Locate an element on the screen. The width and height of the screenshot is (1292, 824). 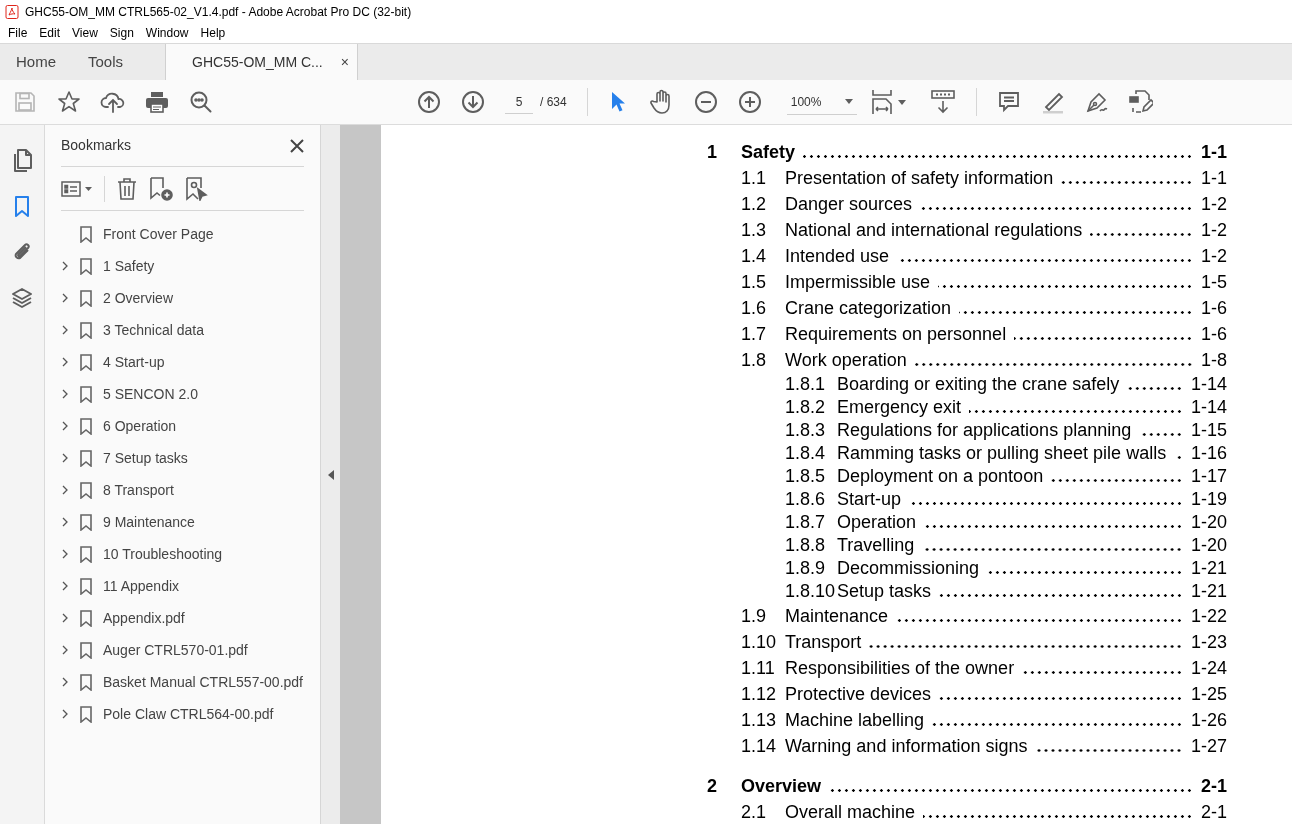
toc-entry: Safety is located at coordinates (768, 152).